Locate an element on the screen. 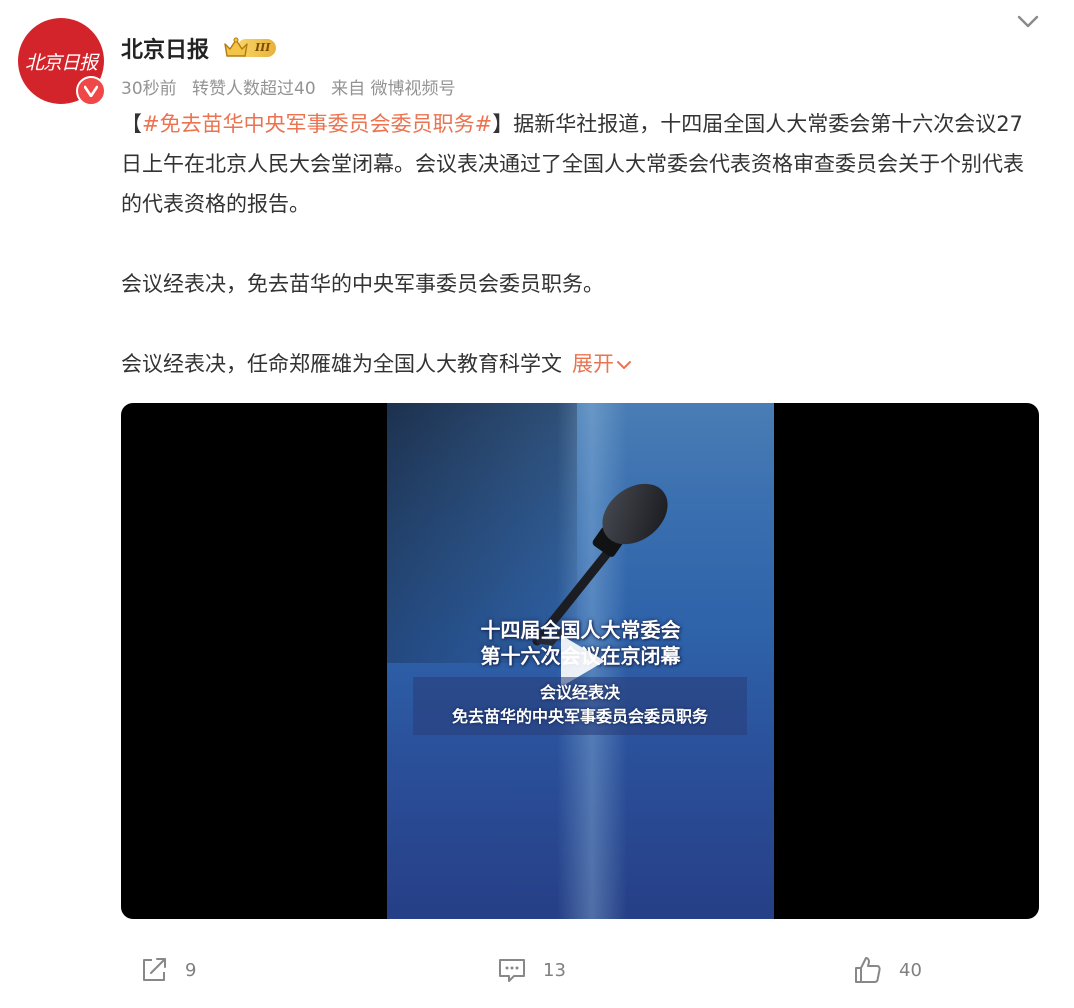 This screenshot has height=1008, width=1074. subtitle-line-2: 免去苗华的中央军事委员会委员职务 is located at coordinates (579, 716).